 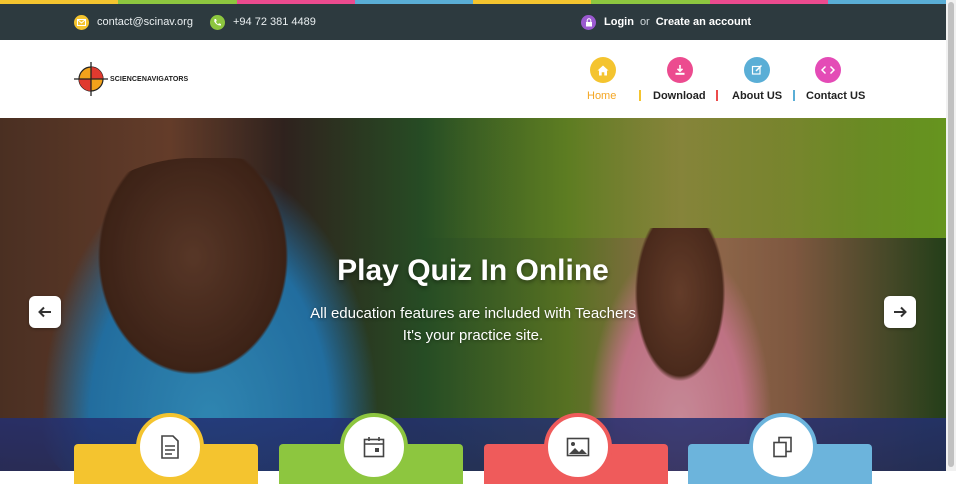 I want to click on logo-compass-icon, so click(x=91, y=79).